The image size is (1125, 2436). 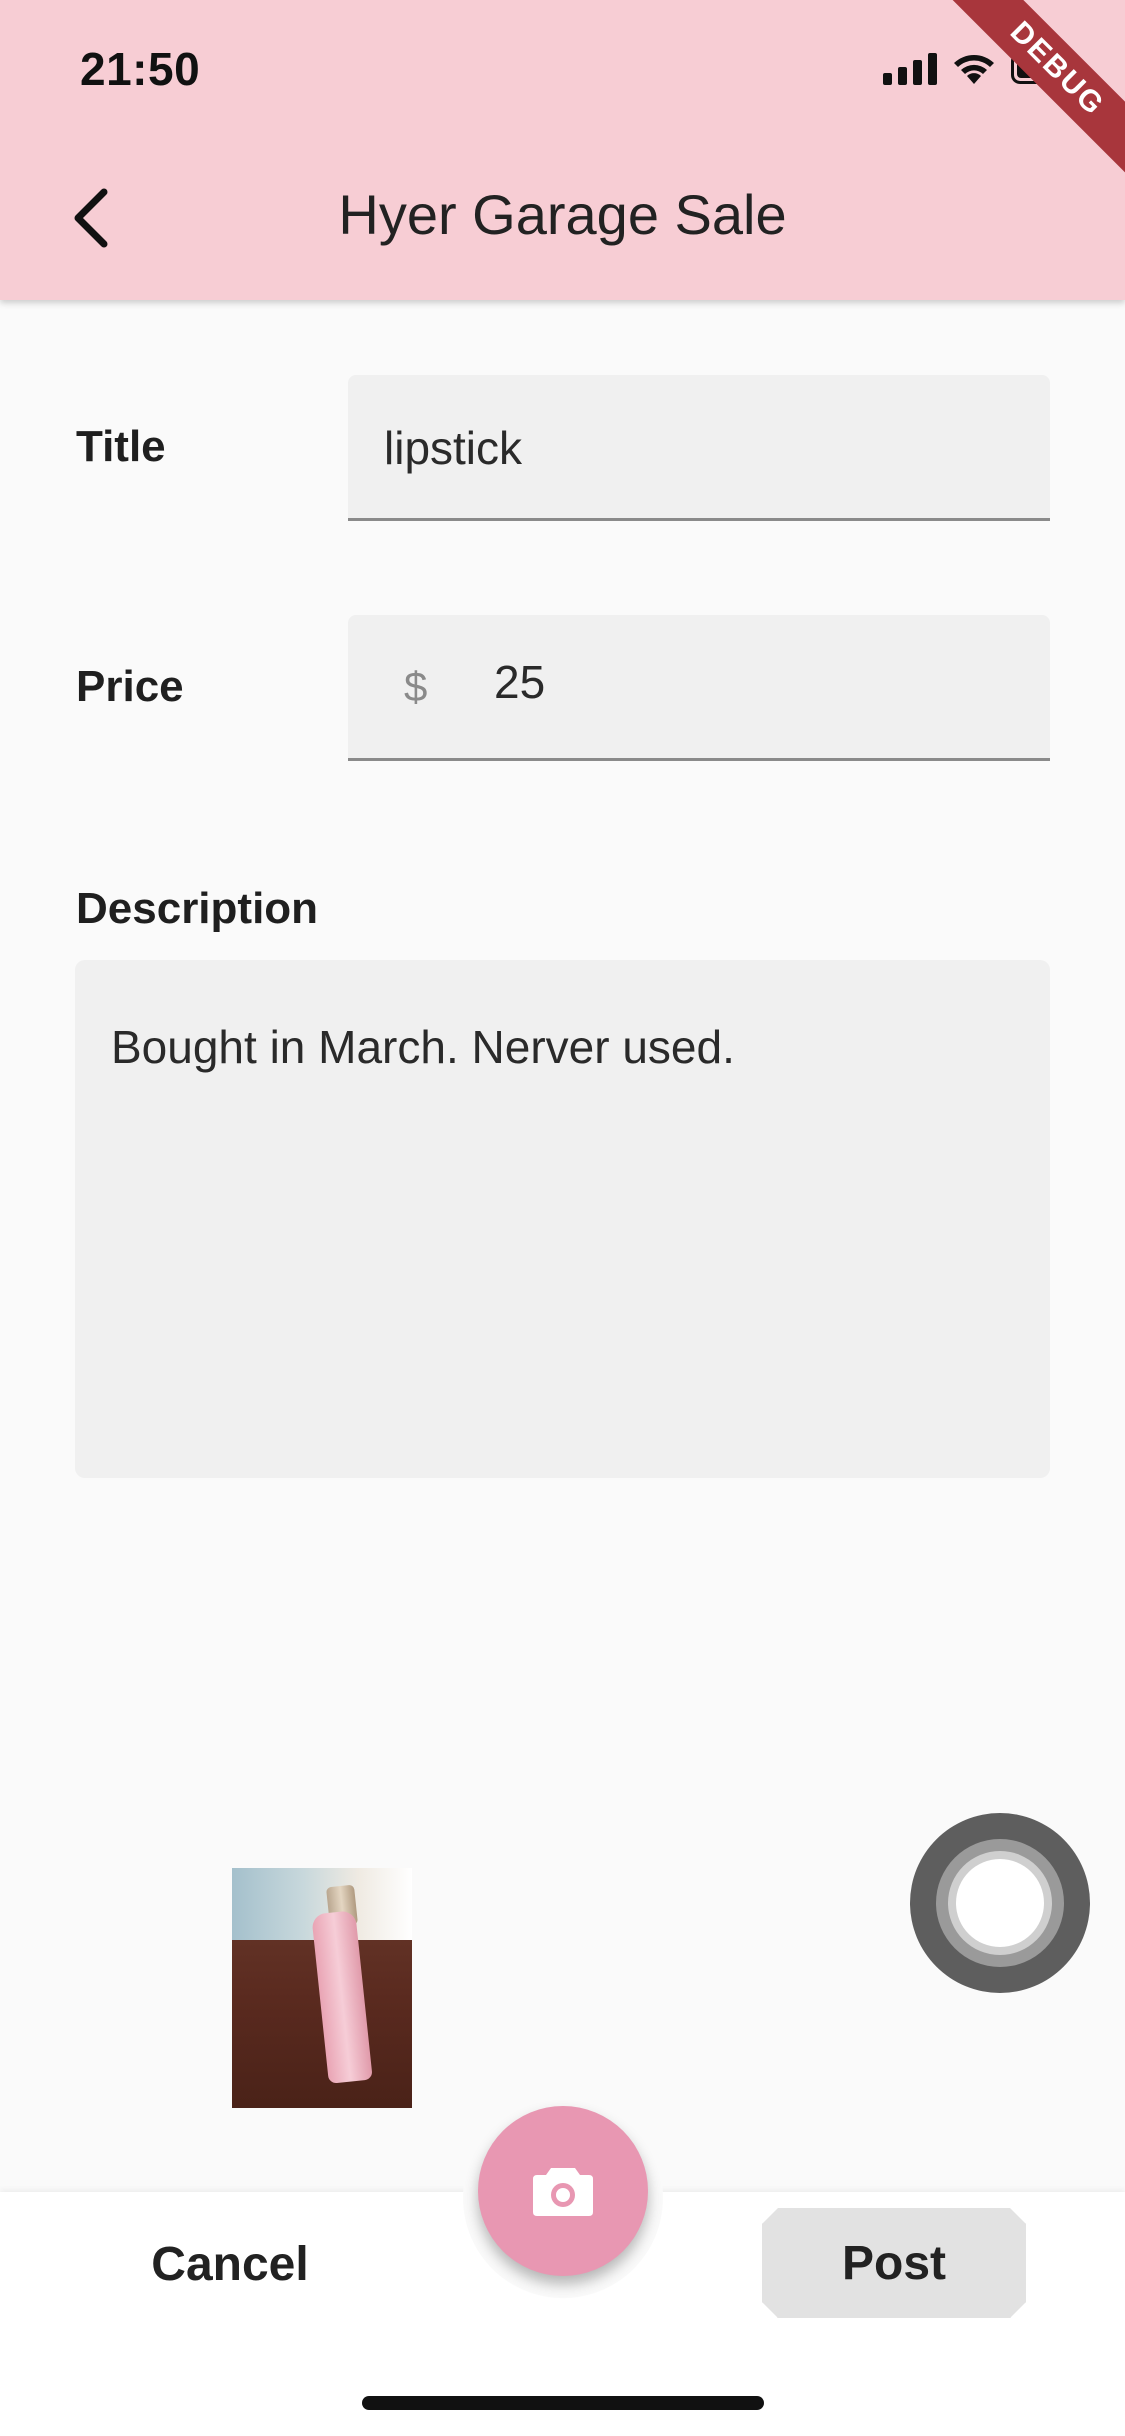 I want to click on currency-prefix: $, so click(x=416, y=686).